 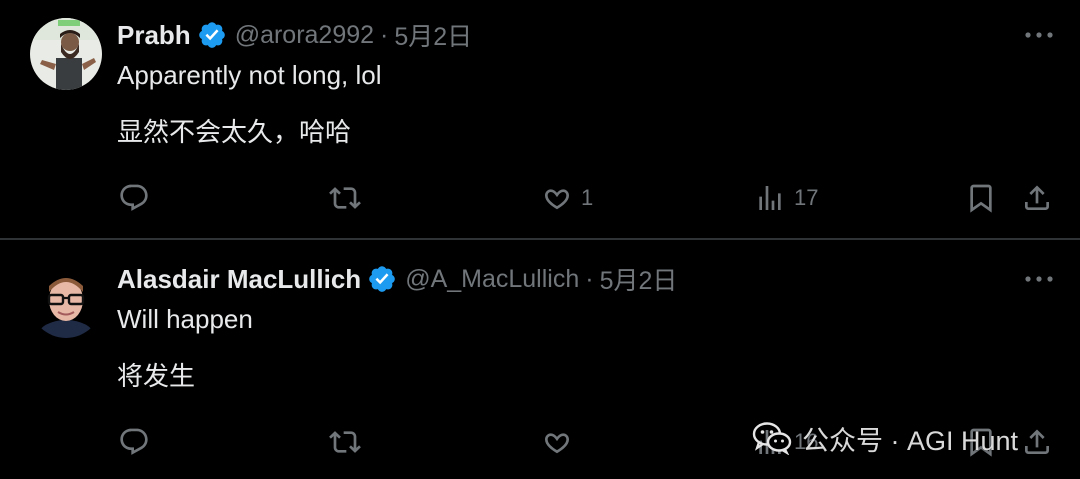 What do you see at coordinates (249, 75) in the screenshot?
I see `tweet-text: Apparently not long, lol` at bounding box center [249, 75].